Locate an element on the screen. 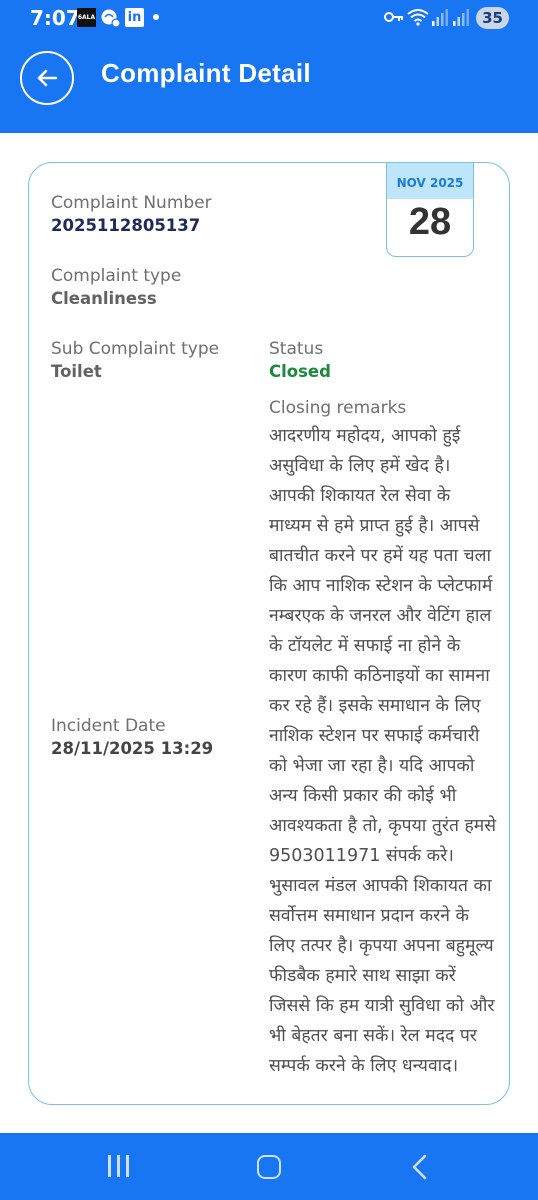  status-label: Status is located at coordinates (296, 349).